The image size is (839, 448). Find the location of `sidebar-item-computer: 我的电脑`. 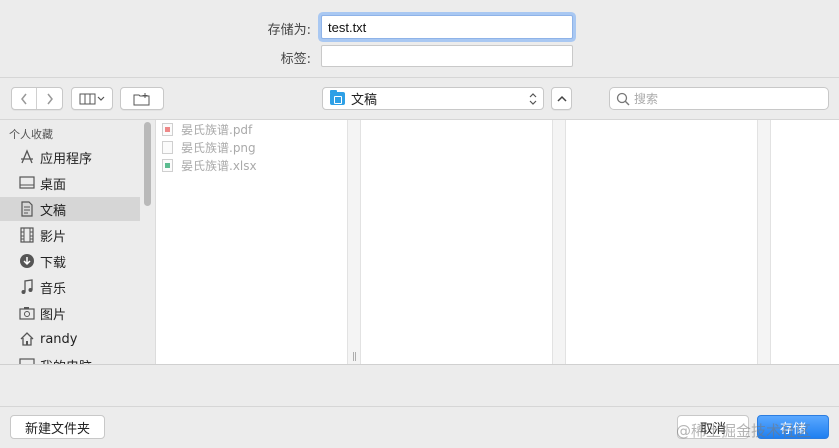

sidebar-item-computer: 我的电脑 is located at coordinates (70, 358).